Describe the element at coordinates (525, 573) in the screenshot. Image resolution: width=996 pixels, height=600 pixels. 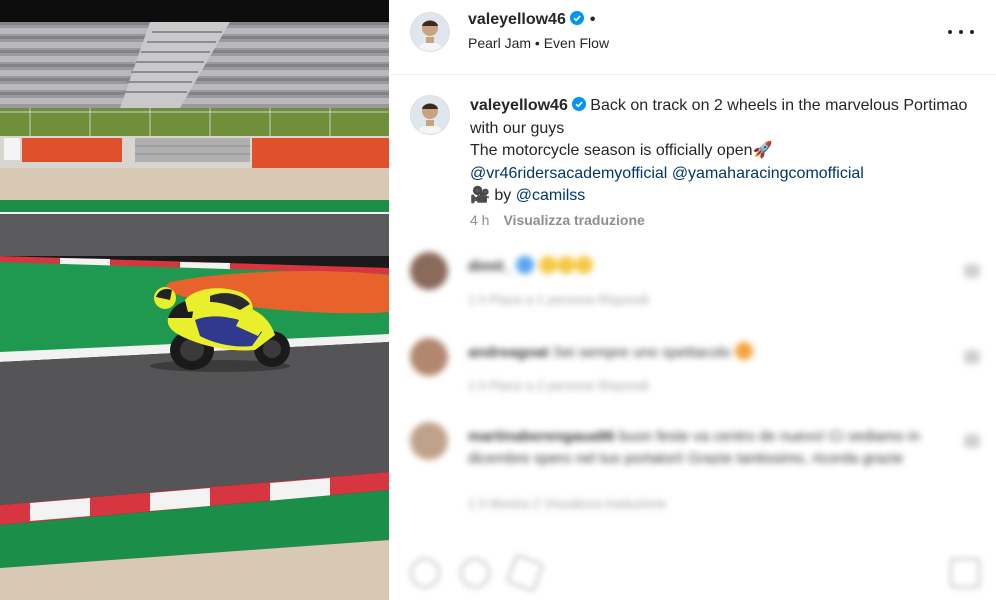
I see `share-icon` at that location.